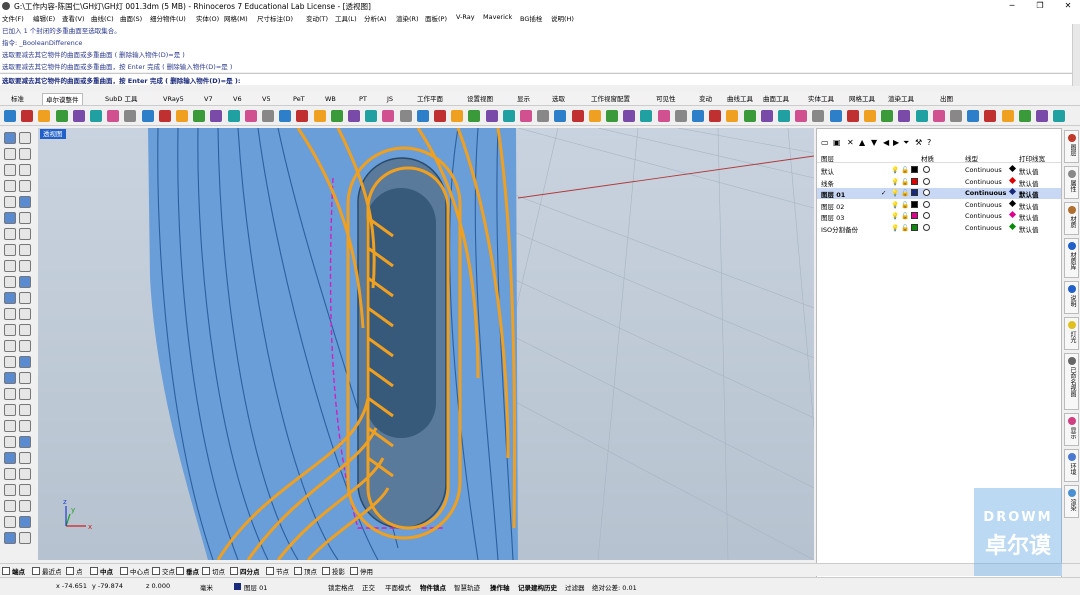  Describe the element at coordinates (1071, 182) in the screenshot. I see `side-tab: 属性` at that location.